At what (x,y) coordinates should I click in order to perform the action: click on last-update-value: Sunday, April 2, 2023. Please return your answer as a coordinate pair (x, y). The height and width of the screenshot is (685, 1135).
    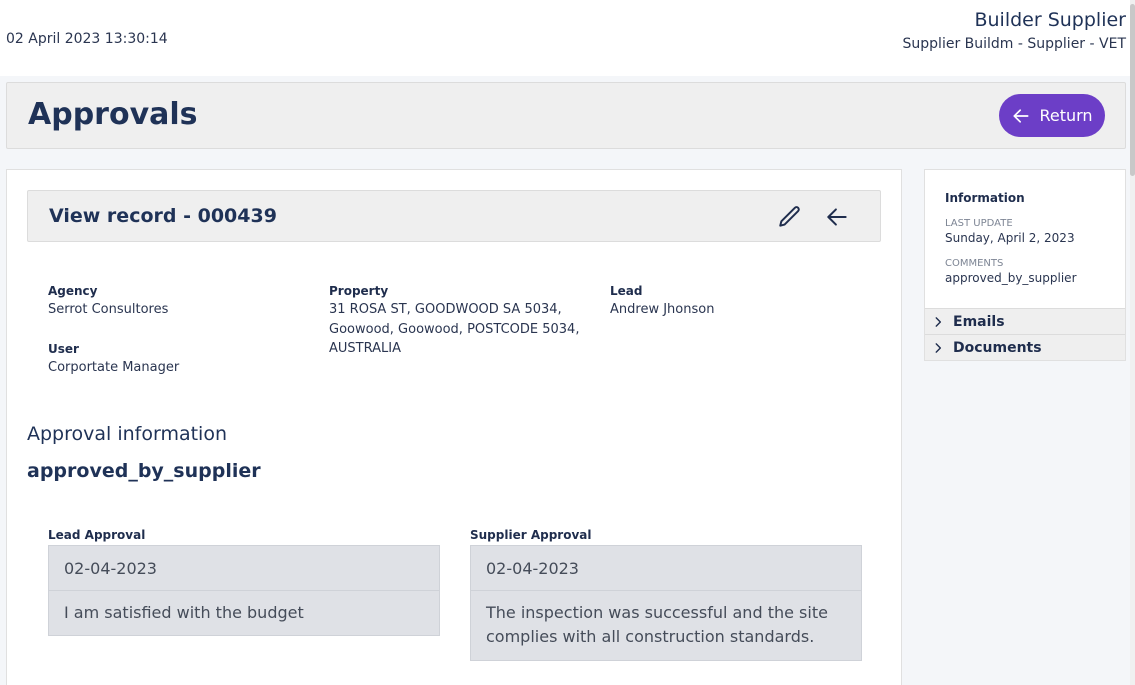
    Looking at the image, I should click on (1010, 238).